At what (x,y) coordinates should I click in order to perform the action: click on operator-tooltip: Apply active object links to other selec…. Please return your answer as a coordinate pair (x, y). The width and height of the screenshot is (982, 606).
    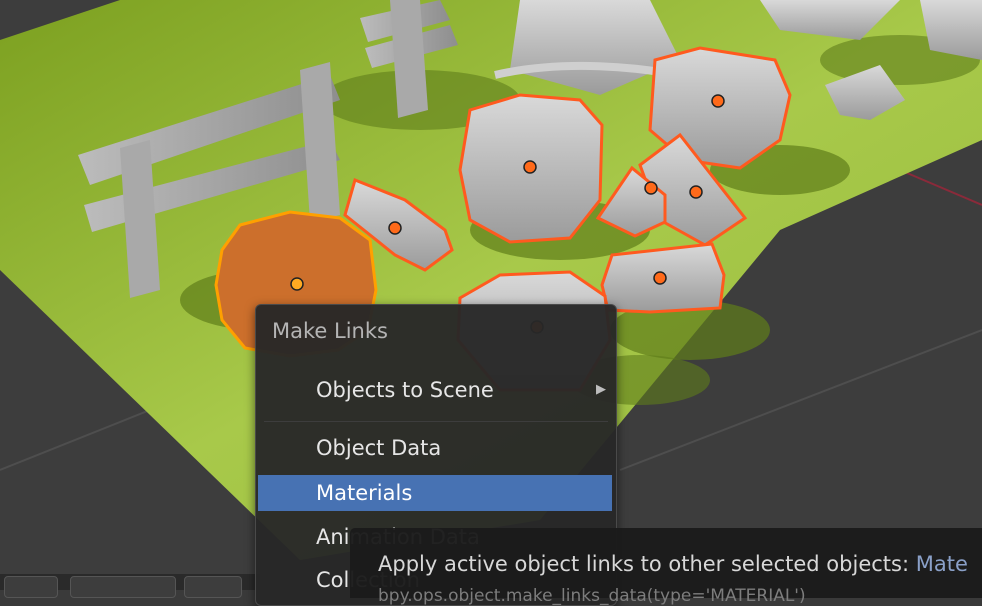
    Looking at the image, I should click on (666, 567).